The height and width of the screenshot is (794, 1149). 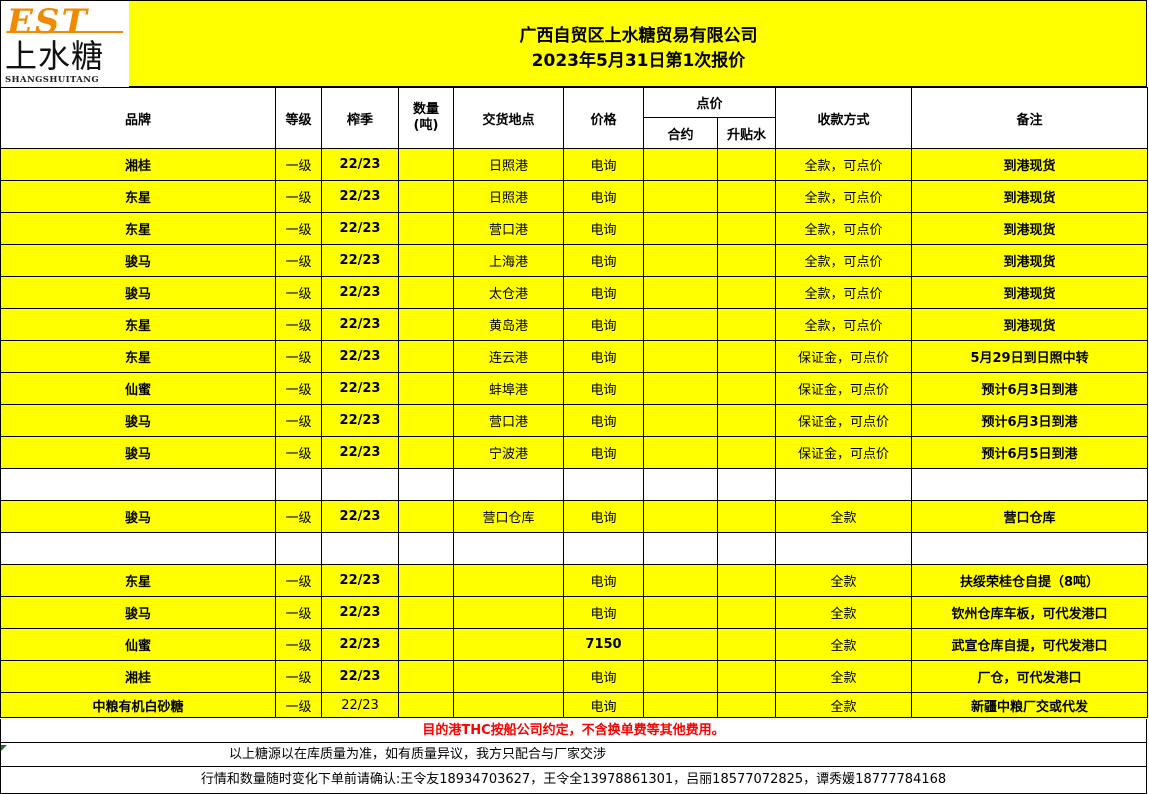 What do you see at coordinates (508, 356) in the screenshot?
I see `cell-location: 连云港` at bounding box center [508, 356].